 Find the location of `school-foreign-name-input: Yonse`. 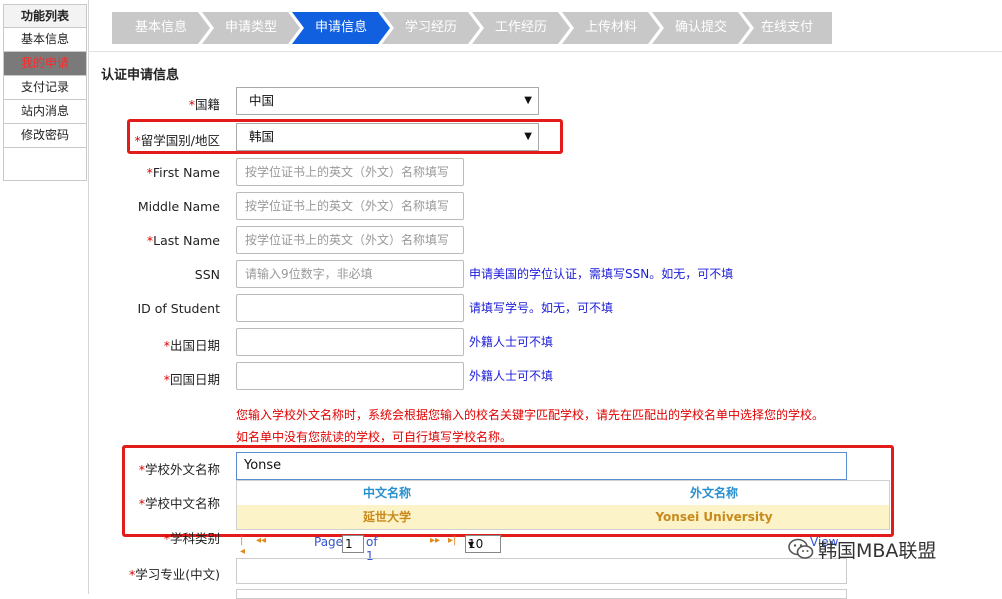

school-foreign-name-input: Yonse is located at coordinates (541, 466).